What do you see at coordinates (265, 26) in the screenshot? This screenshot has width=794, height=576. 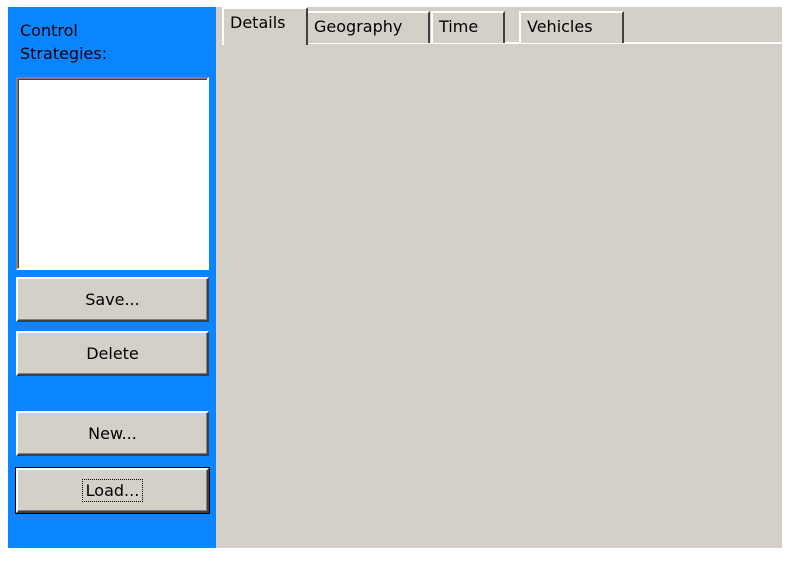 I see `tab-details: Details` at bounding box center [265, 26].